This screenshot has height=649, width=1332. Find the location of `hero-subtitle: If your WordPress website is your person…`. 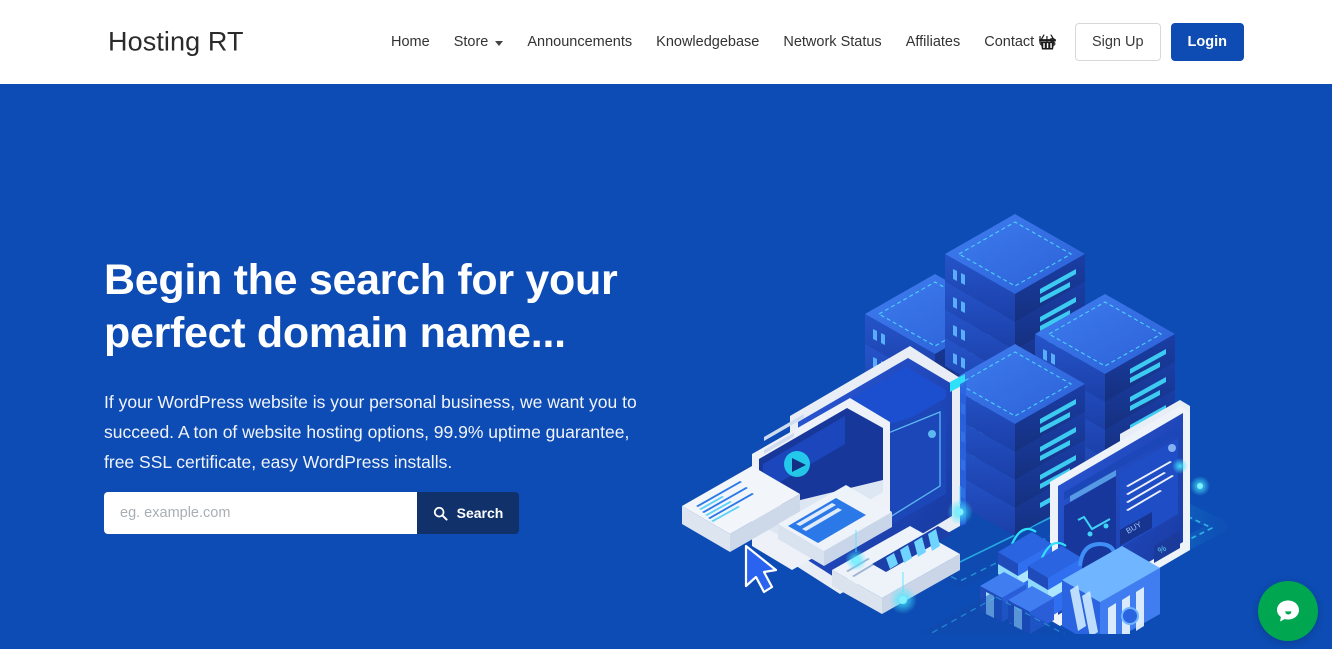

hero-subtitle: If your WordPress website is your person… is located at coordinates (370, 432).